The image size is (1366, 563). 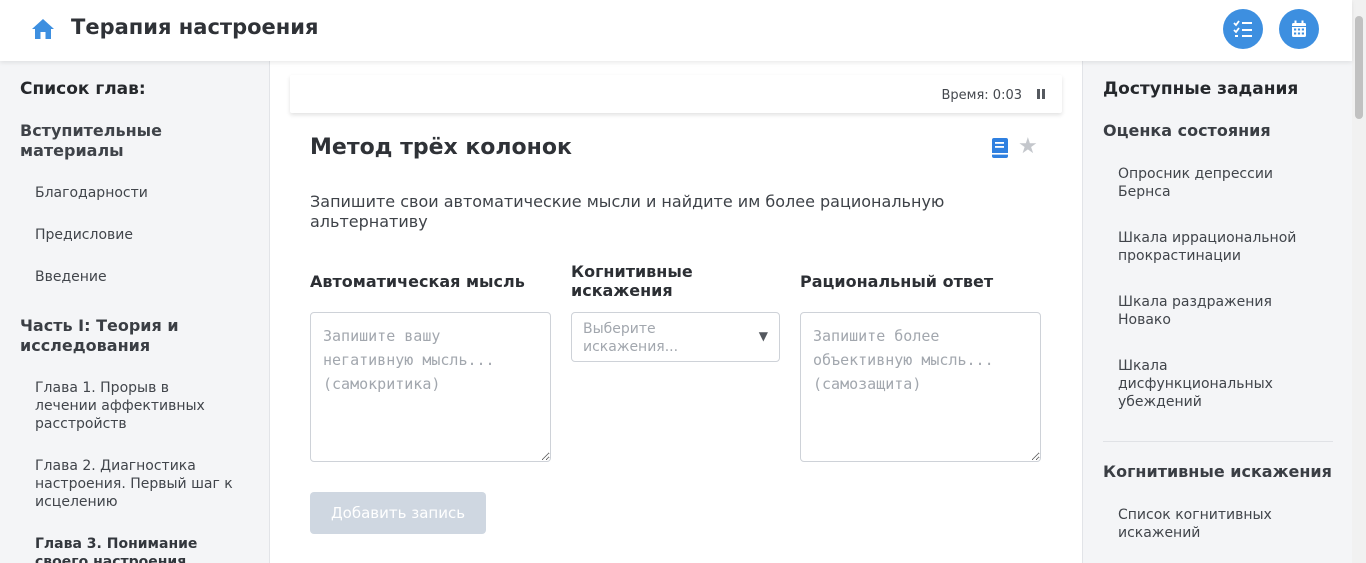 I want to click on star-icon: ★, so click(x=1028, y=147).